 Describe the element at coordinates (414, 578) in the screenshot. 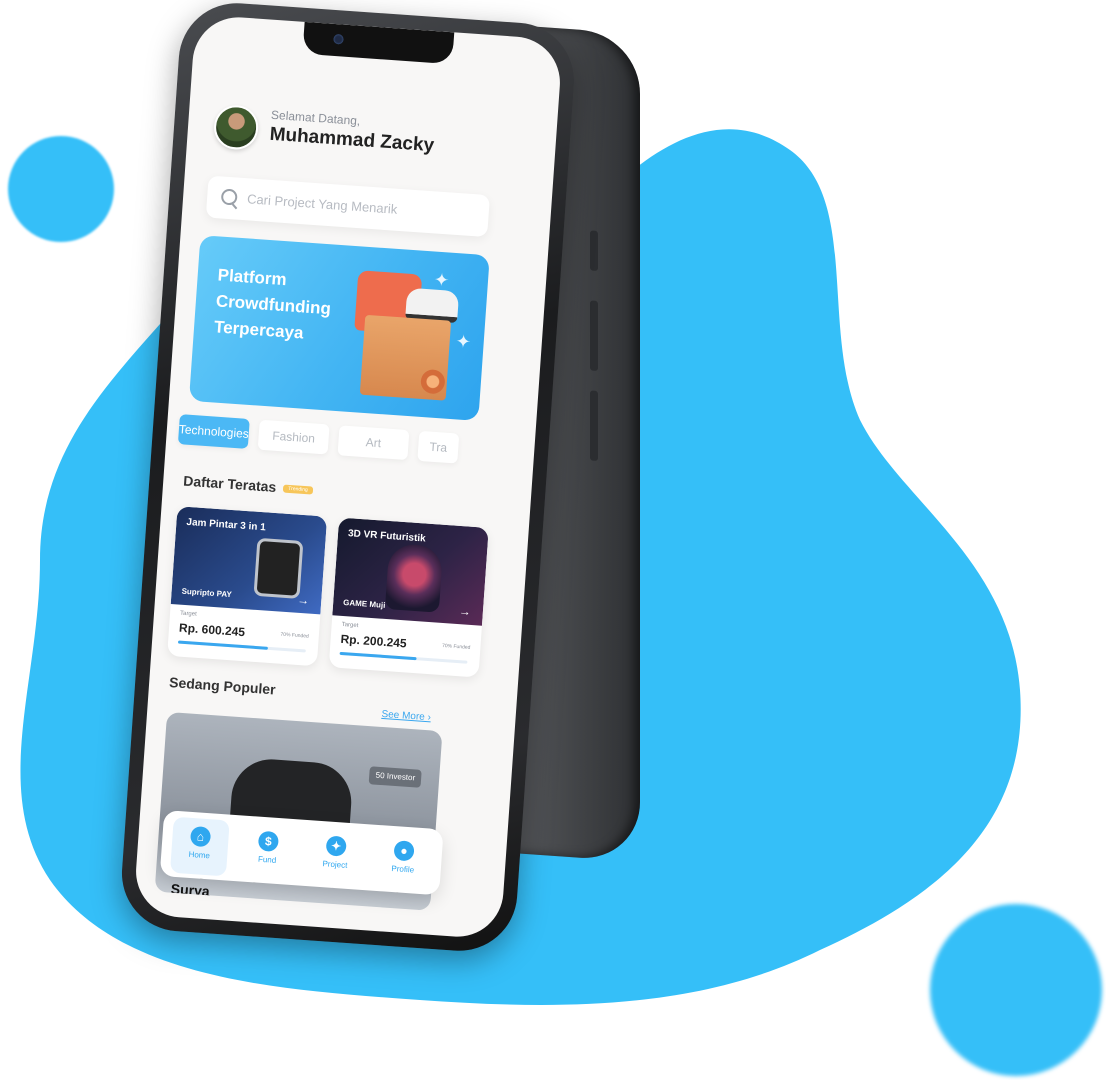

I see `vr-illustration` at that location.